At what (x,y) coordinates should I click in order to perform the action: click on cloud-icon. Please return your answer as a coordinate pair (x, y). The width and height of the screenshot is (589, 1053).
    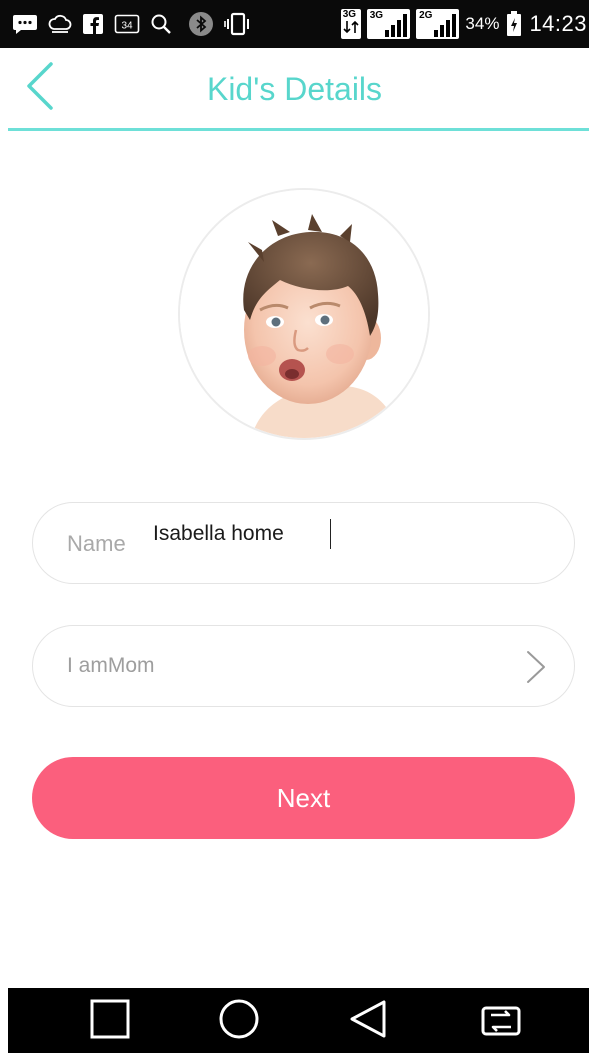
    Looking at the image, I should click on (60, 24).